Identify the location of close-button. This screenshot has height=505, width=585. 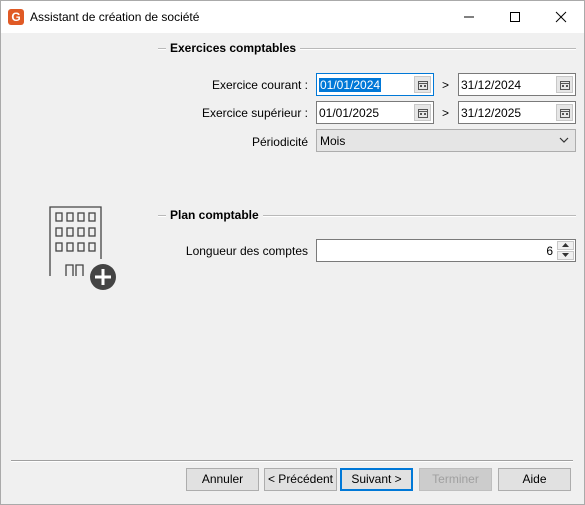
(561, 17).